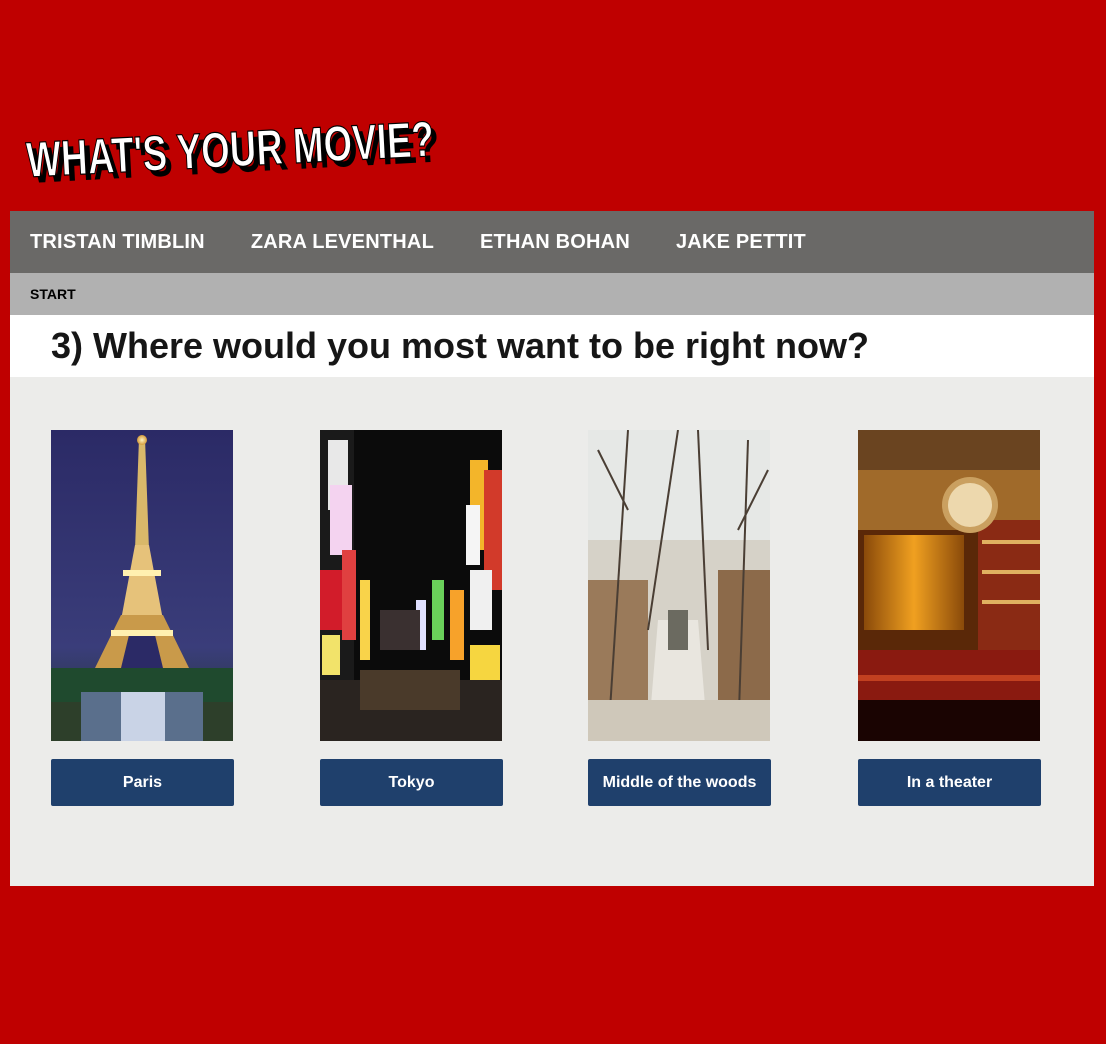 The height and width of the screenshot is (1044, 1106). Describe the element at coordinates (53, 294) in the screenshot. I see `start-link: START` at that location.